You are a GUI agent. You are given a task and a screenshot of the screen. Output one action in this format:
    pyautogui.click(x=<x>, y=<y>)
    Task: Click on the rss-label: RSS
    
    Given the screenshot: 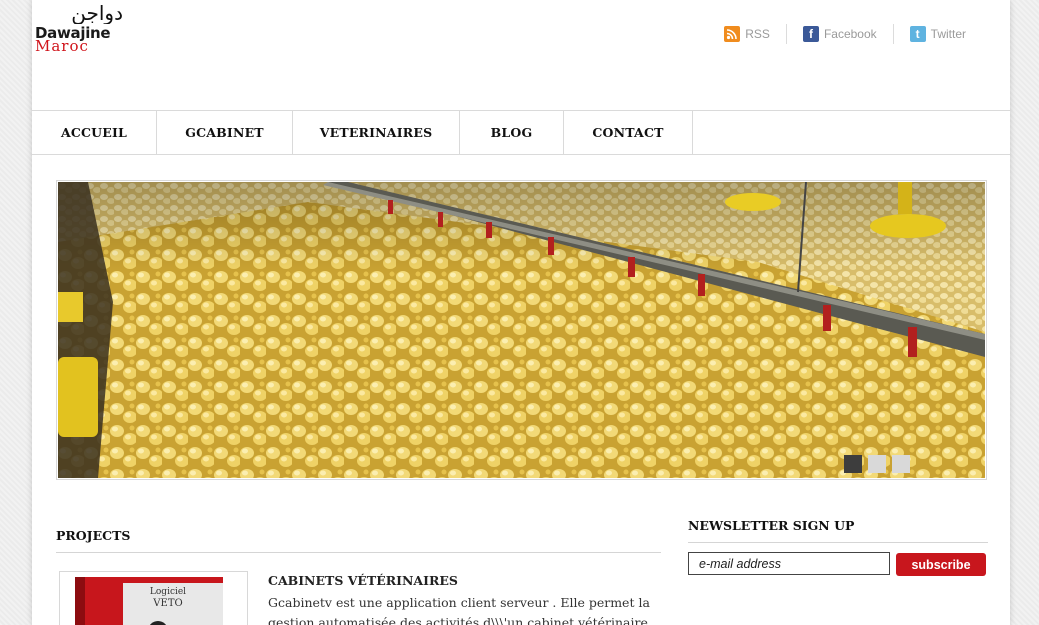 What is the action you would take?
    pyautogui.click(x=757, y=34)
    